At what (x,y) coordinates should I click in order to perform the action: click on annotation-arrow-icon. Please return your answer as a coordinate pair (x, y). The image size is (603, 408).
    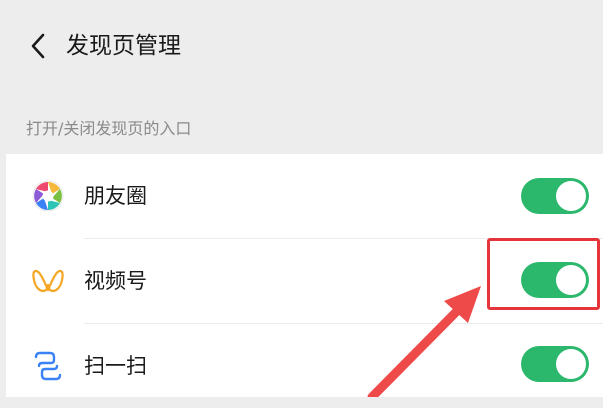
    Looking at the image, I should click on (424, 341).